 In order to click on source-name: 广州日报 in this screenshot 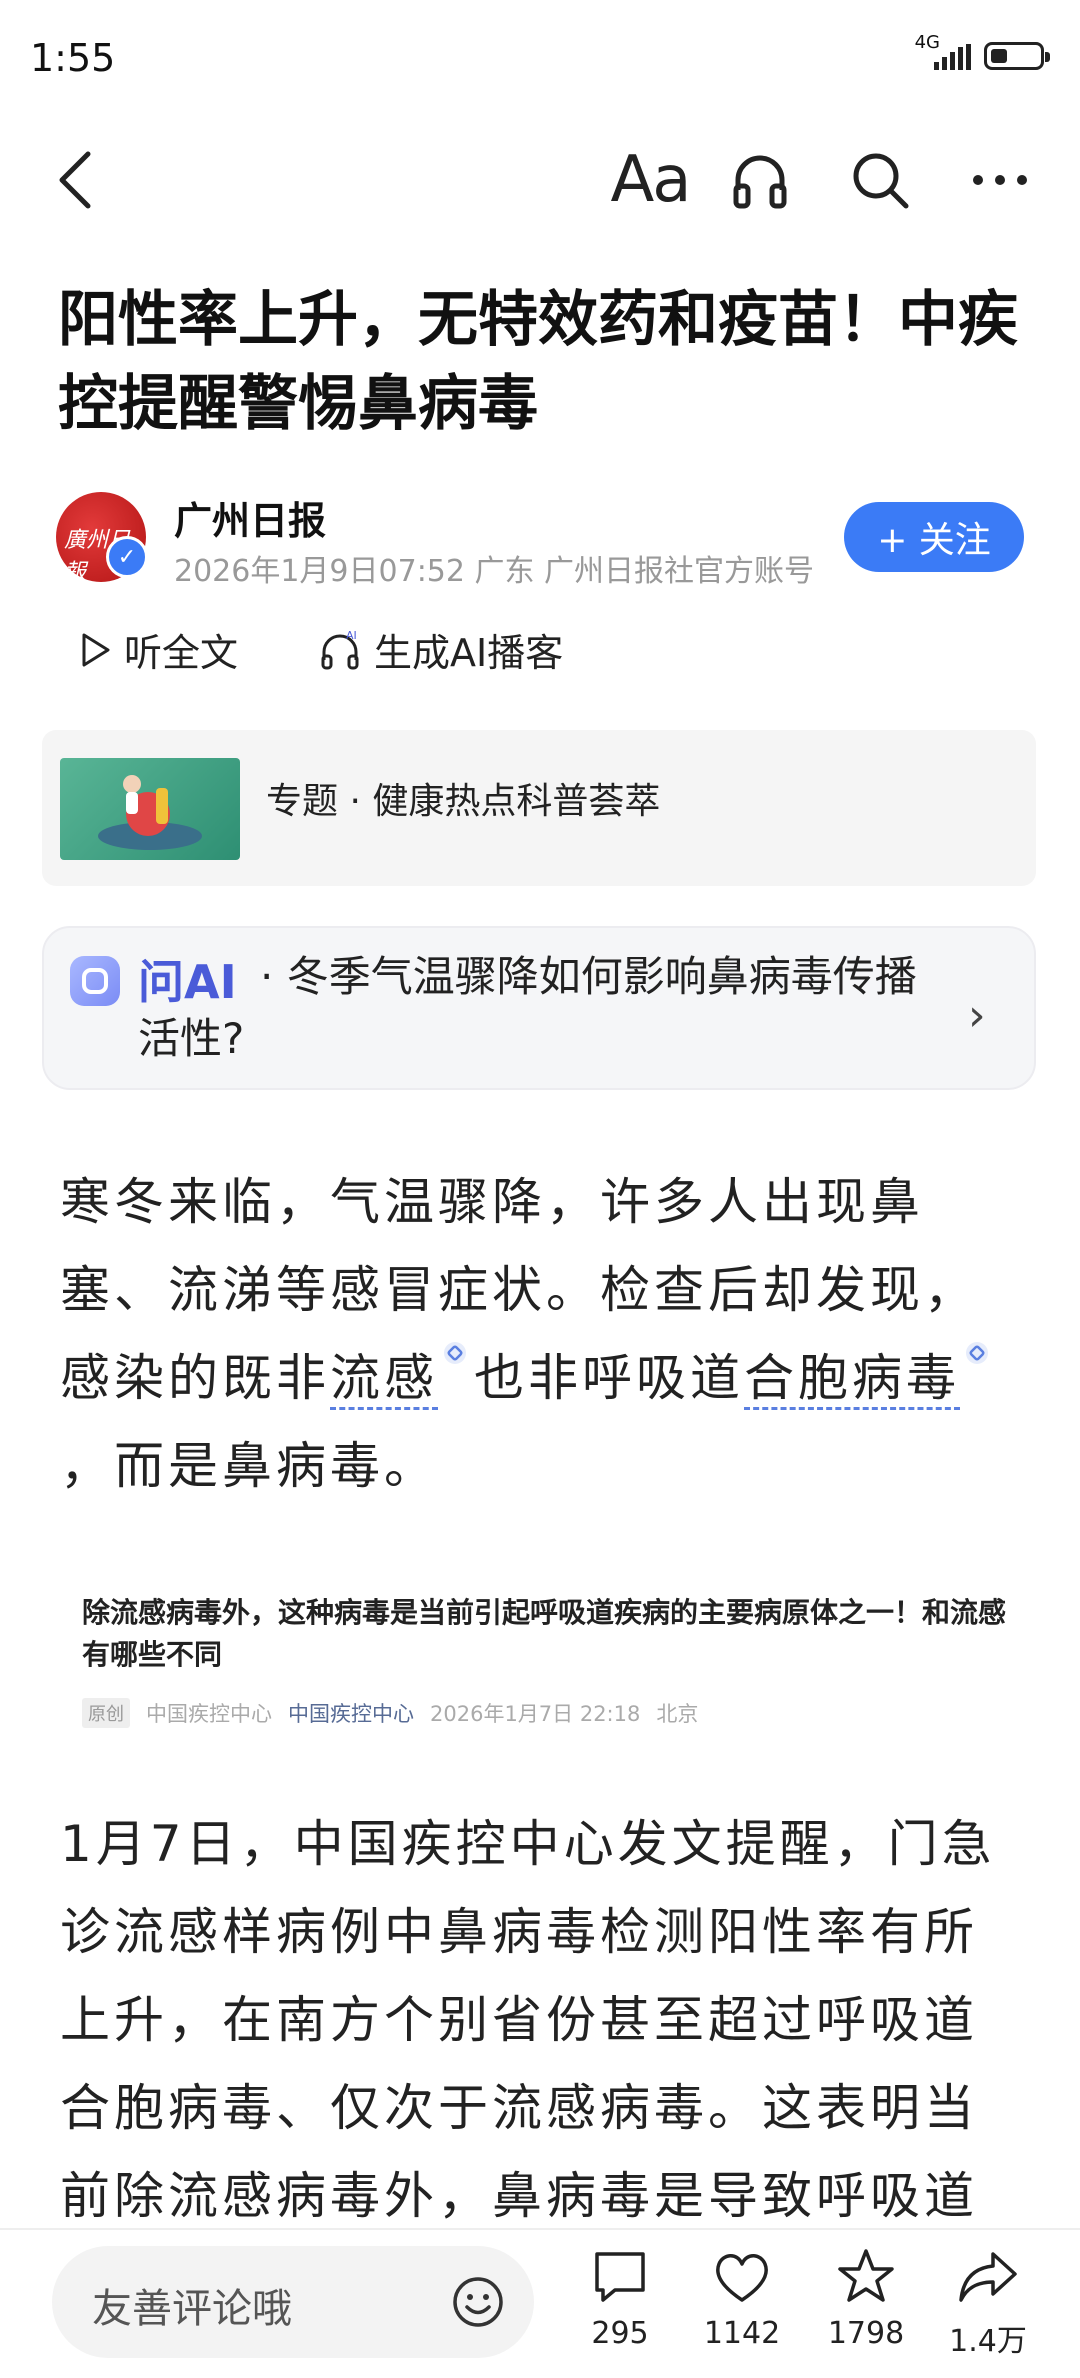, I will do `click(250, 517)`.